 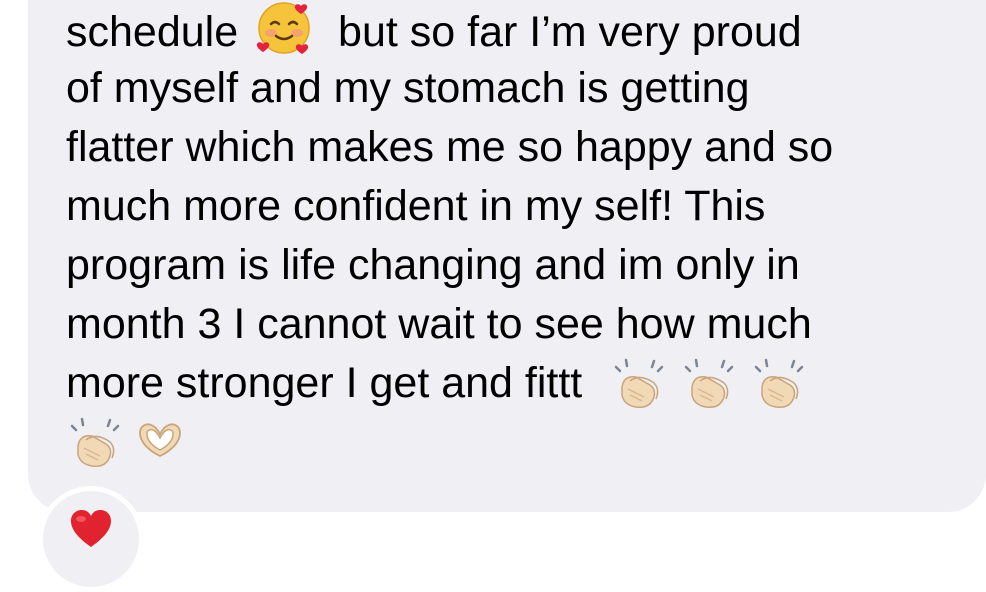 I want to click on reaction-badge, so click(x=91, y=539).